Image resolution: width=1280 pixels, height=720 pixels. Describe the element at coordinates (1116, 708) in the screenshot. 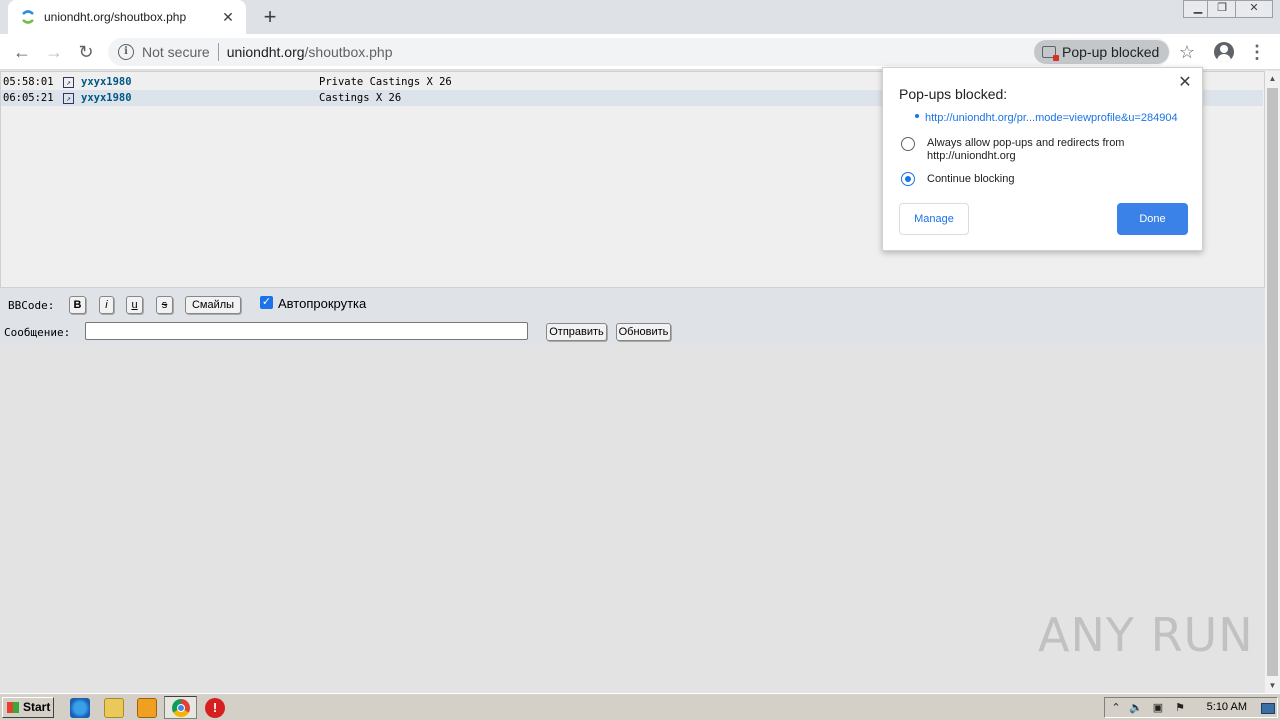

I see `tray-expand-icon: ⌃` at that location.